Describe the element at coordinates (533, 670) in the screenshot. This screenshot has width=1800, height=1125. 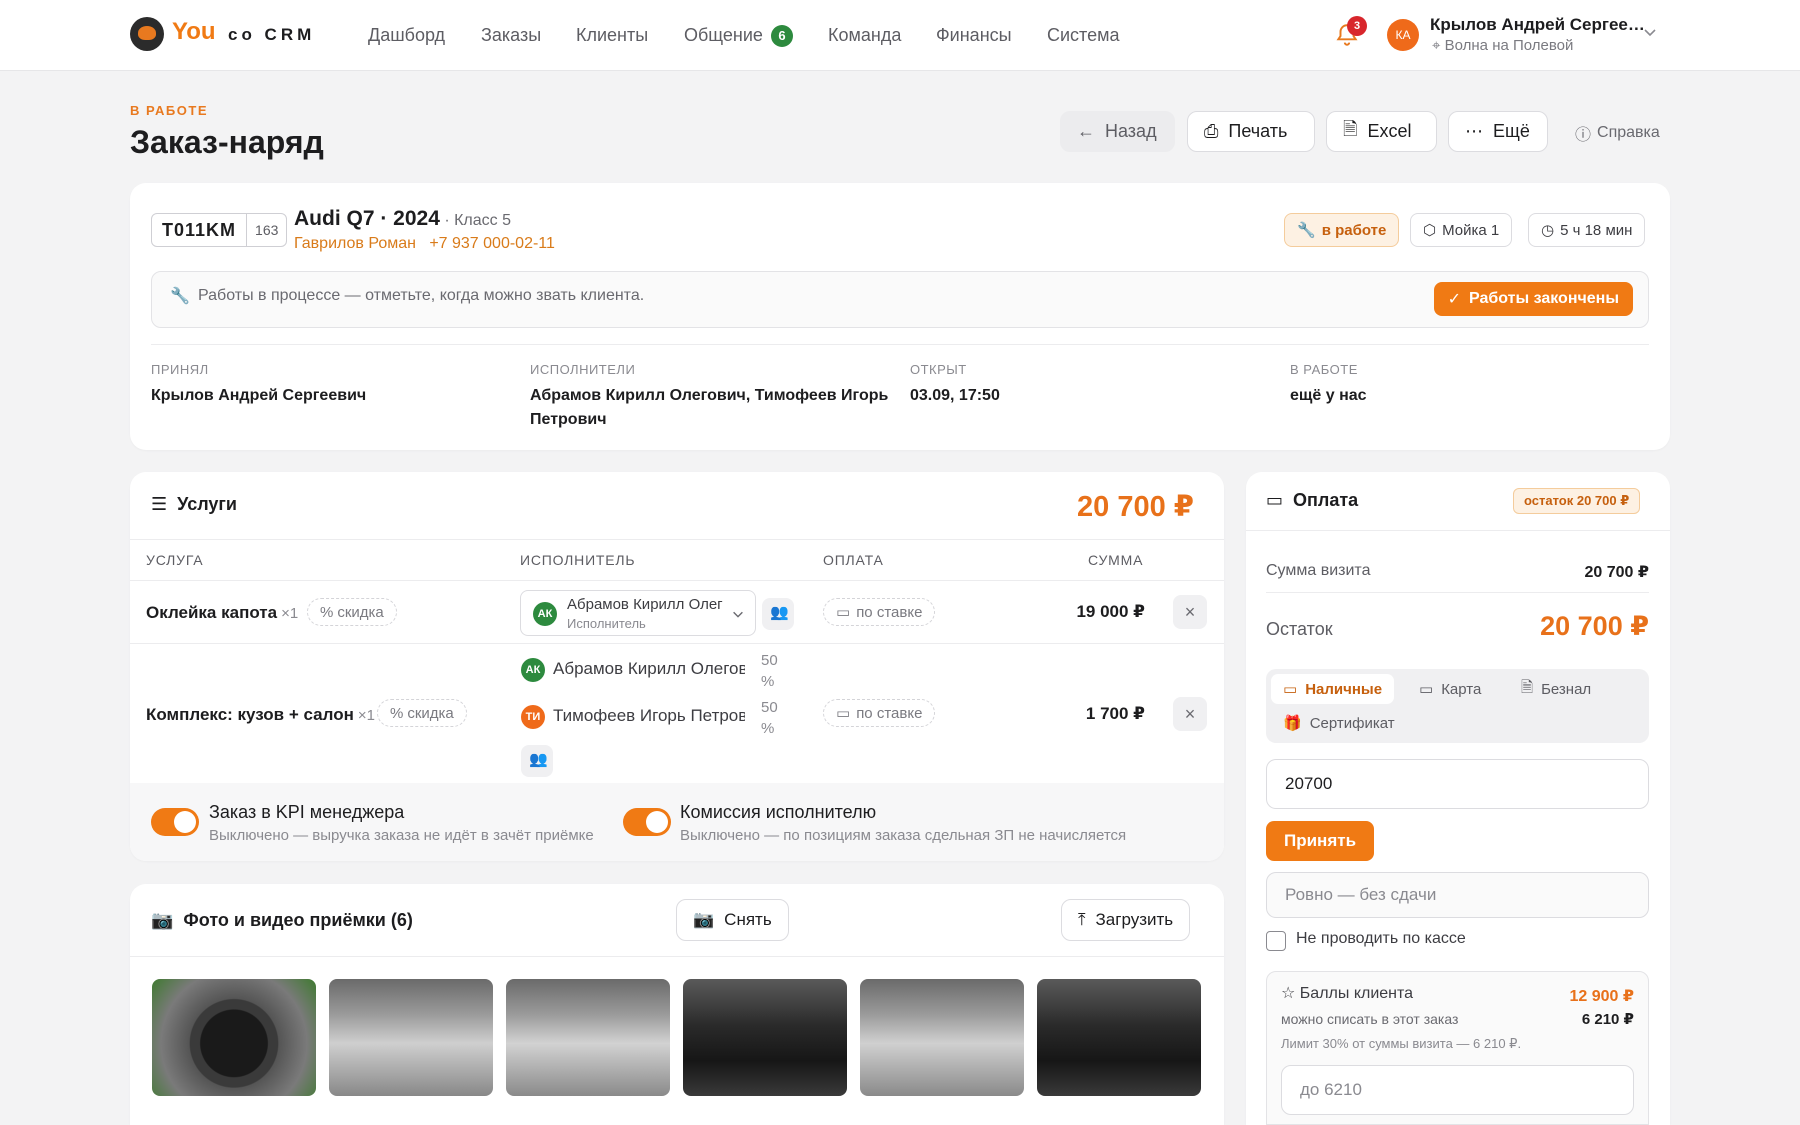
I see `executor-avatar: АК` at that location.